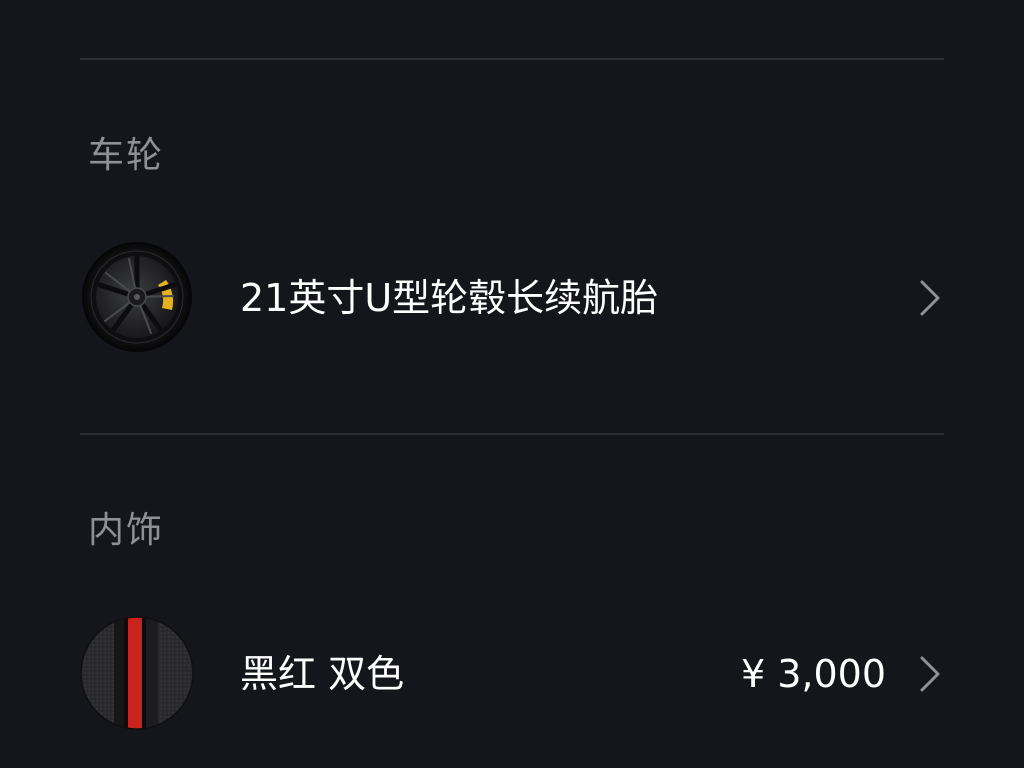 The width and height of the screenshot is (1024, 768). What do you see at coordinates (126, 155) in the screenshot?
I see `section-title-wheels: 车轮` at bounding box center [126, 155].